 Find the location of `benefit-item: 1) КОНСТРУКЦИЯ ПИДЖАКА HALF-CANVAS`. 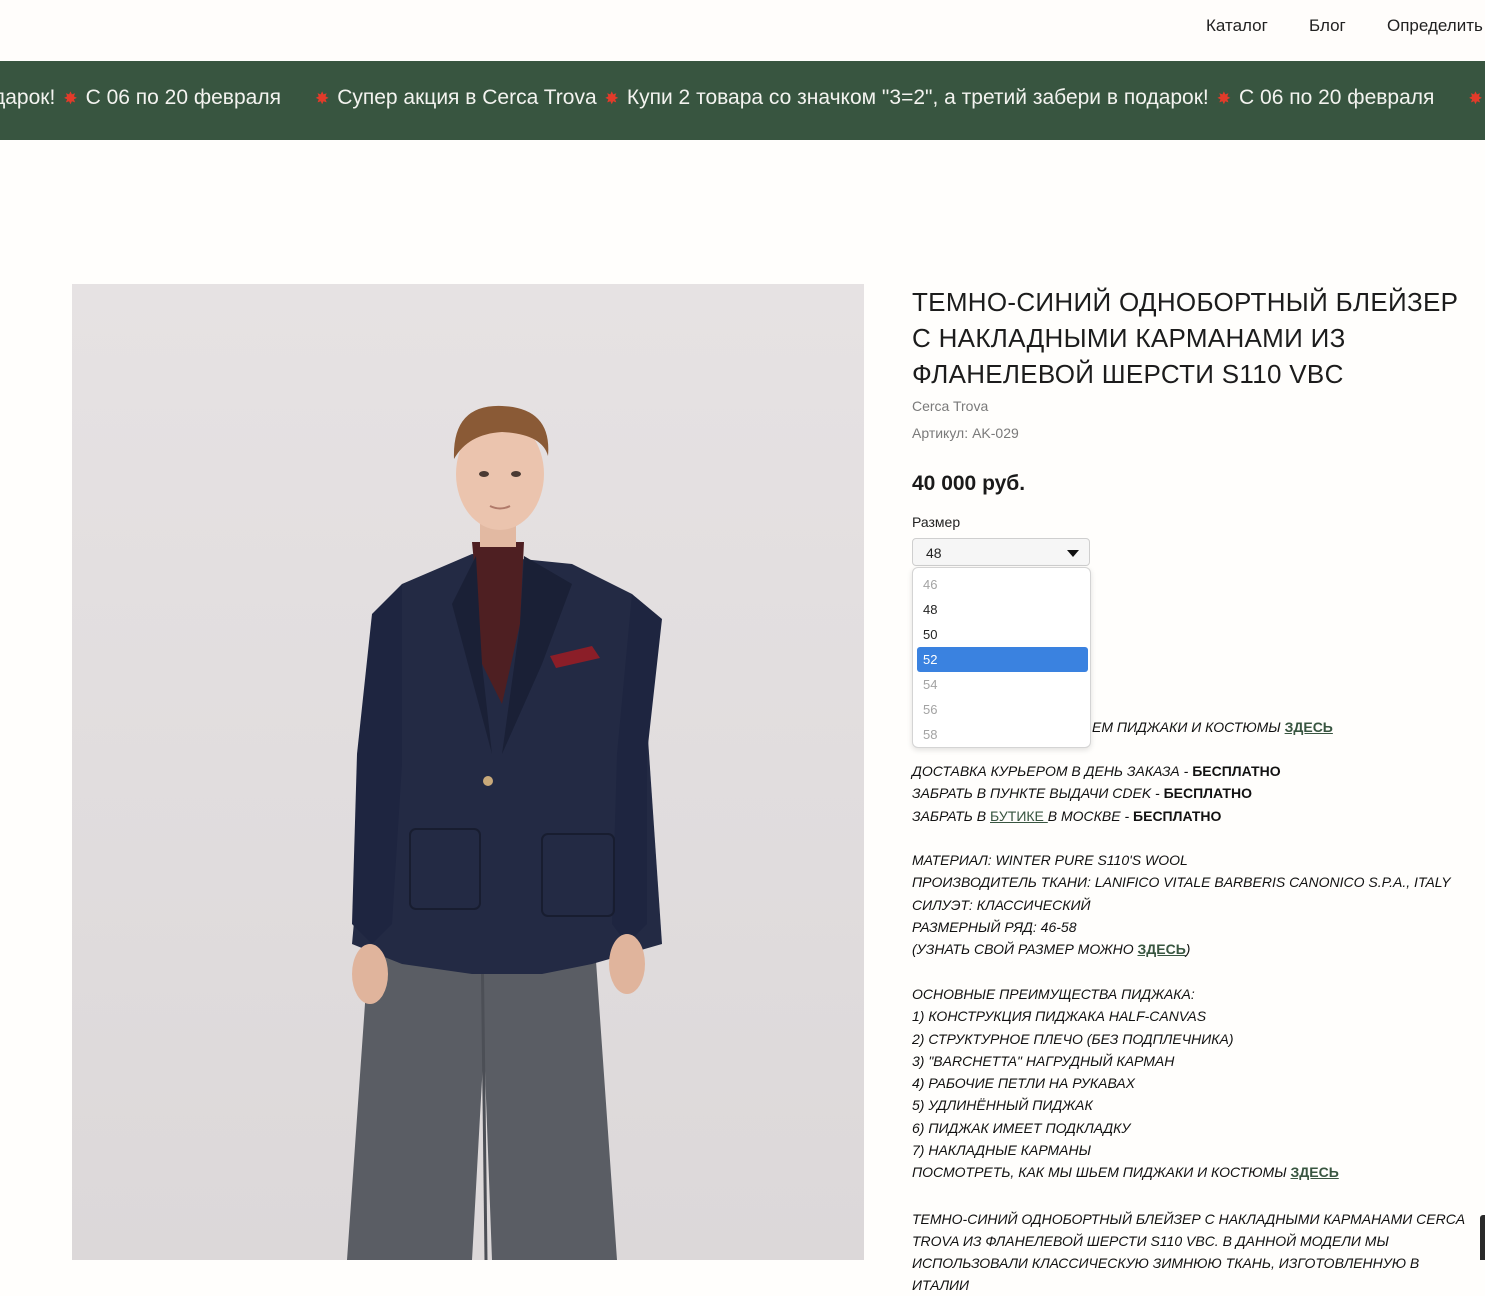

benefit-item: 1) КОНСТРУКЦИЯ ПИДЖАКА HALF-CANVAS is located at coordinates (1059, 1016).